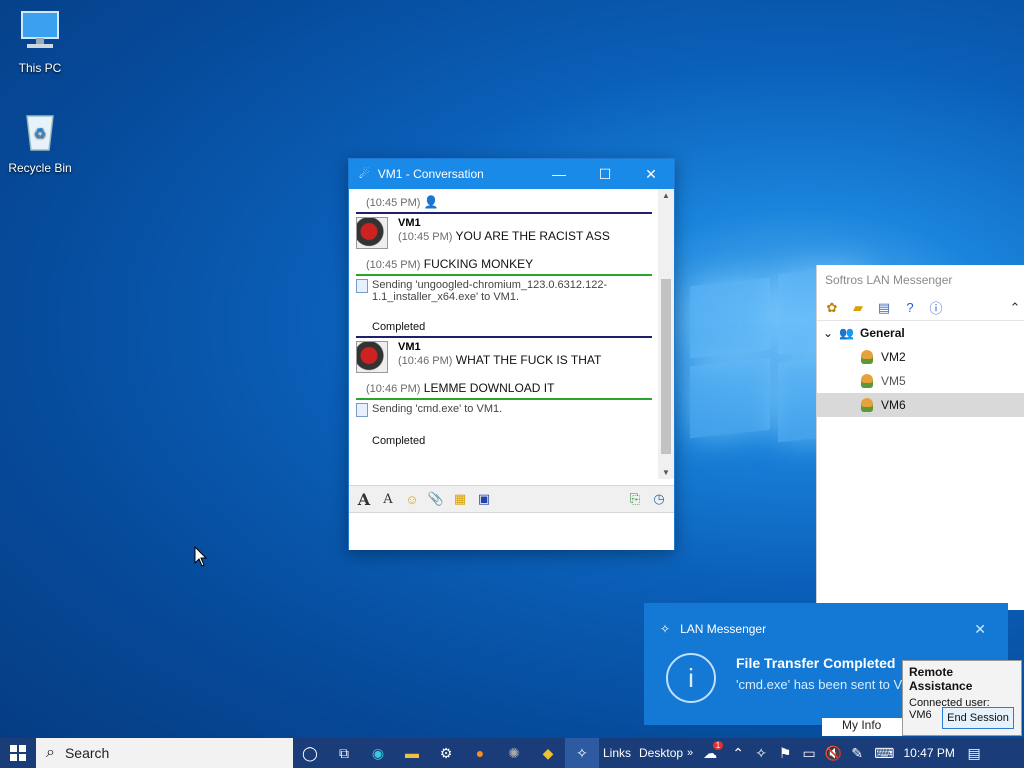  What do you see at coordinates (857, 753) in the screenshot?
I see `pen-icon: ✎` at bounding box center [857, 753].